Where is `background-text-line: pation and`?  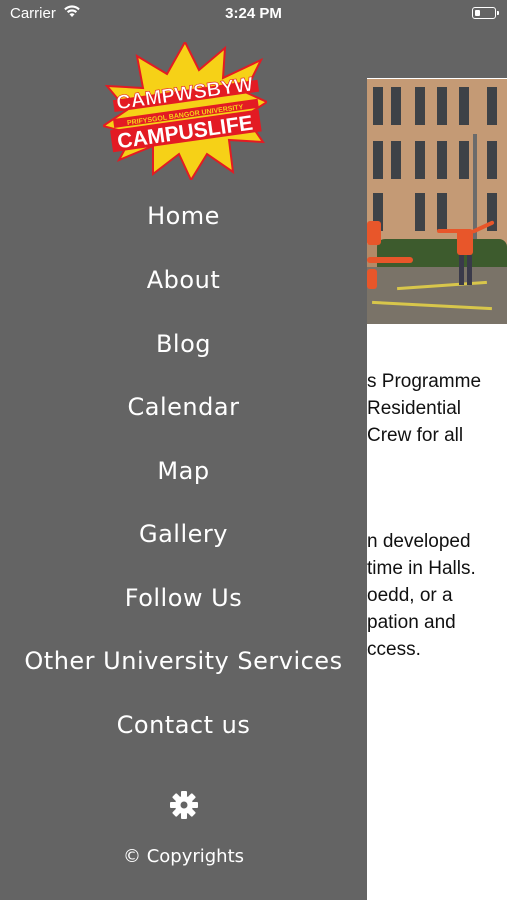
background-text-line: pation and is located at coordinates (411, 622).